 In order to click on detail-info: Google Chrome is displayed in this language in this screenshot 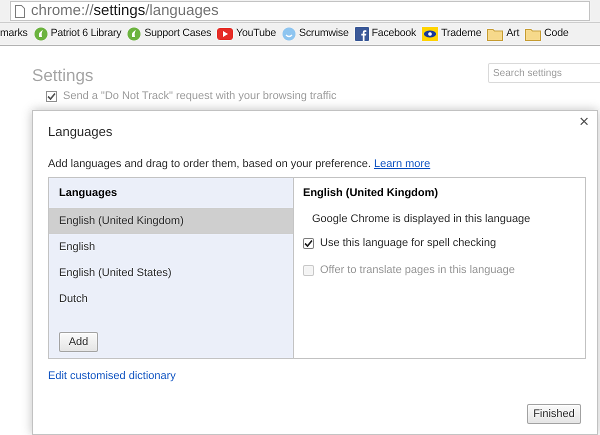, I will do `click(421, 219)`.